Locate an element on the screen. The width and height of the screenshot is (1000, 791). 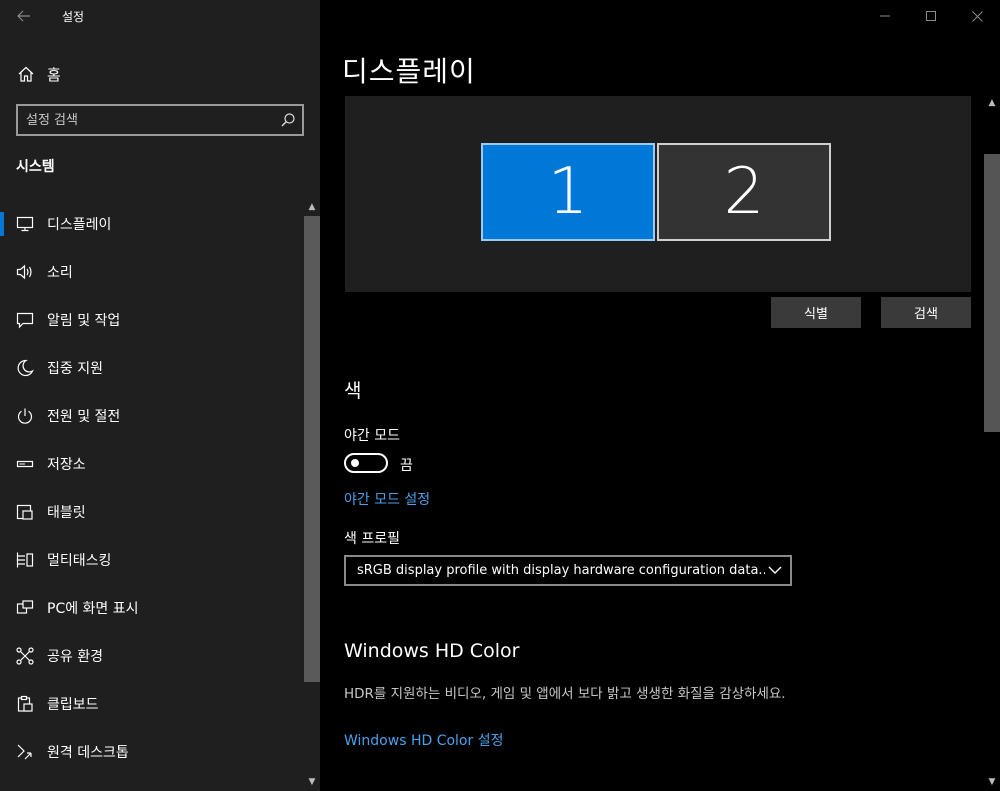
display-number: 1 is located at coordinates (568, 192).